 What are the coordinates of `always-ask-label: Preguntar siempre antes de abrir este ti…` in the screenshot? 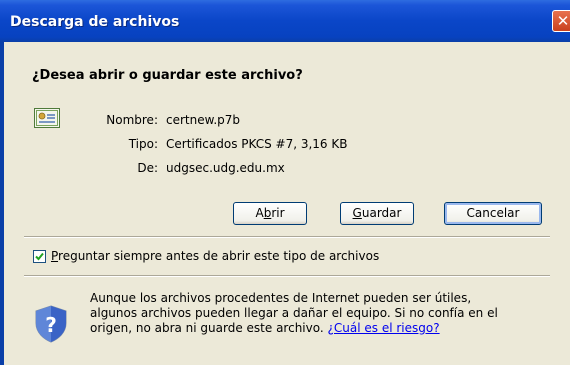 It's located at (215, 256).